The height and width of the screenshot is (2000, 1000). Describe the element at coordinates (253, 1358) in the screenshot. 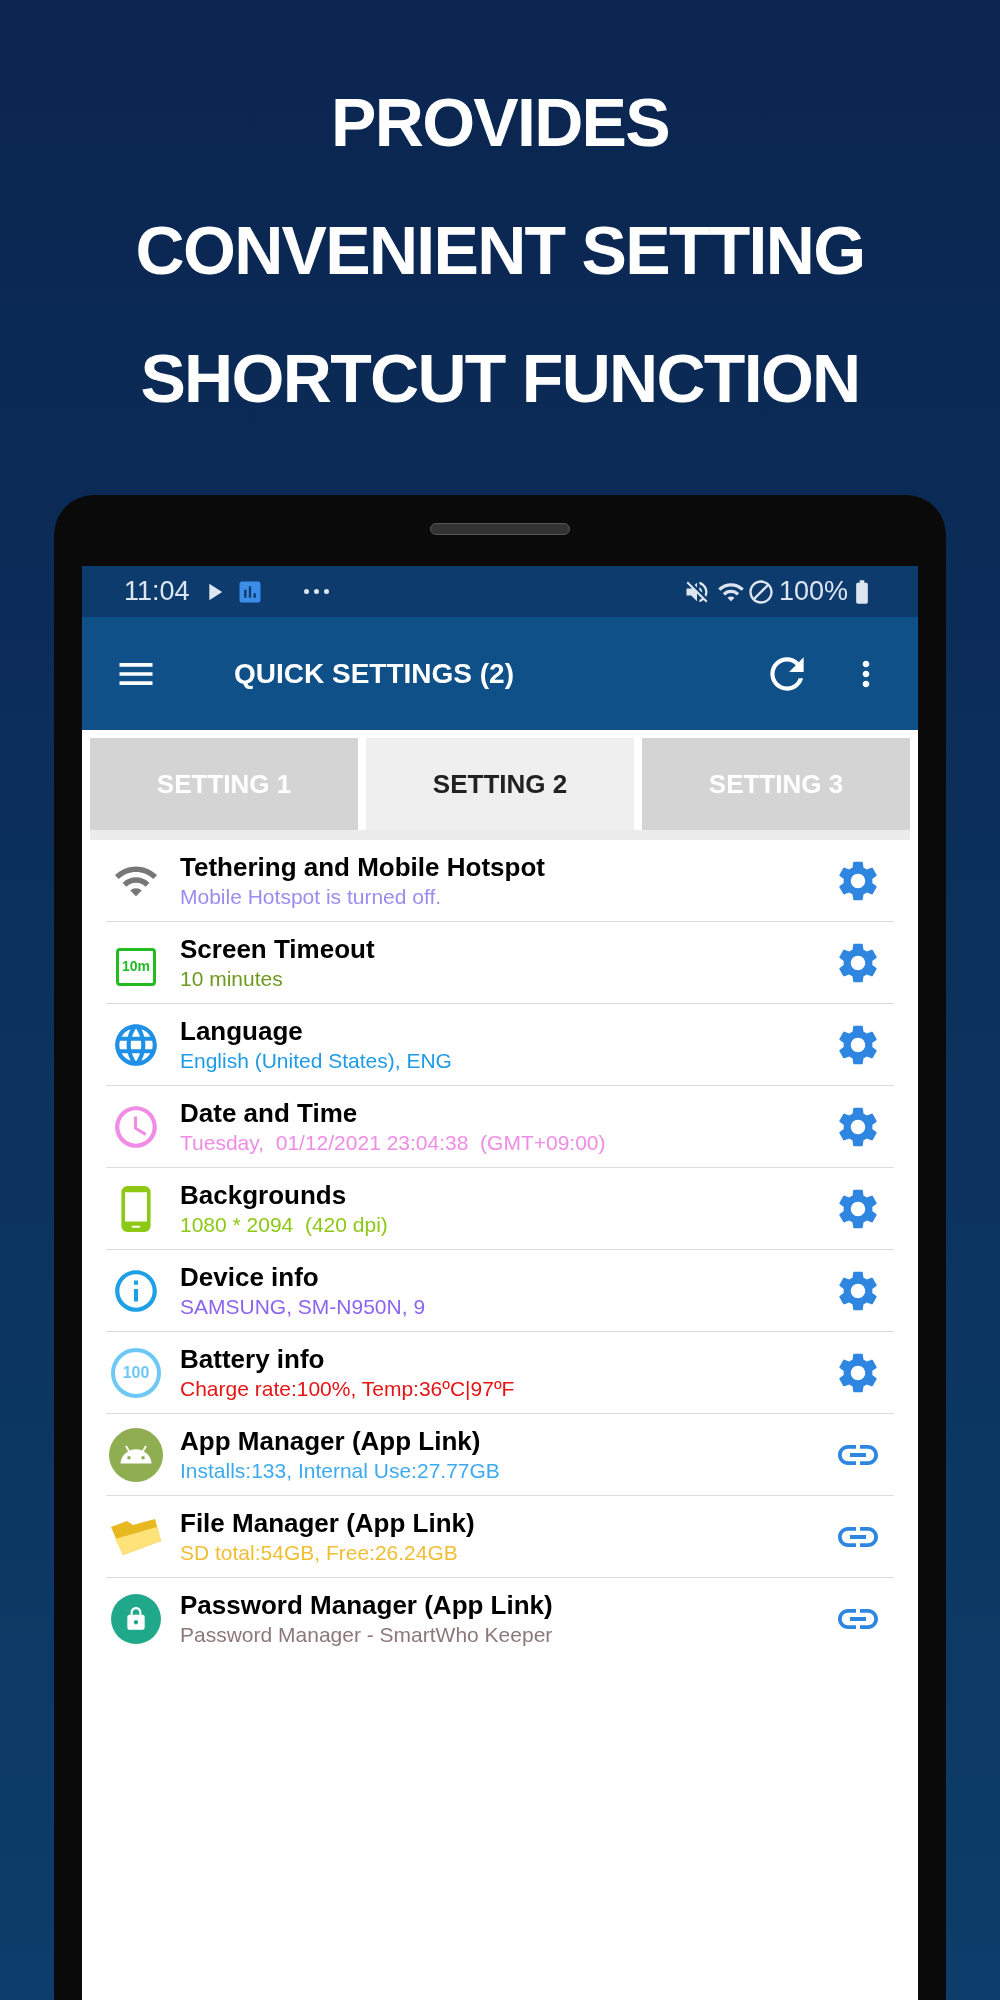

I see `item-title: Battery info` at that location.